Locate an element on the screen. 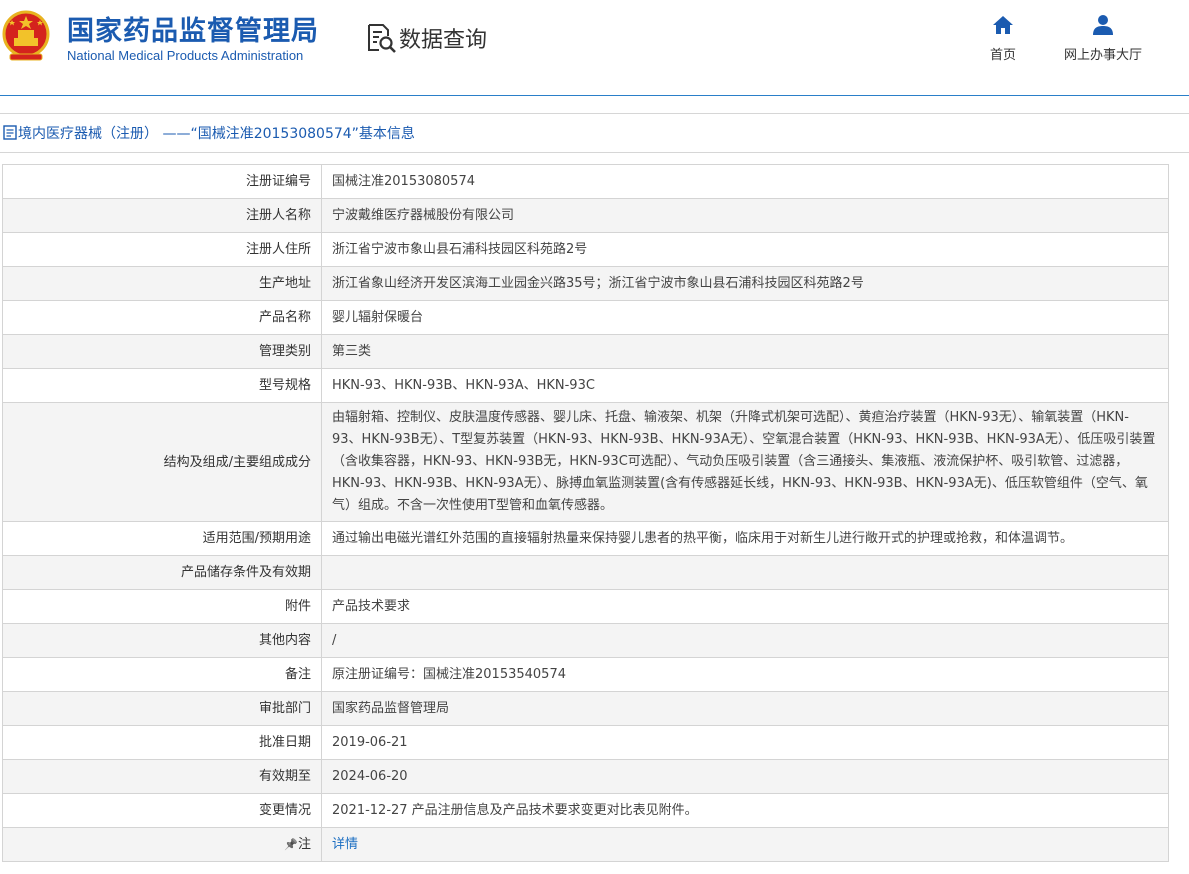 The width and height of the screenshot is (1189, 874). info-row-label: 结构及组成/主要组成成分 is located at coordinates (162, 462).